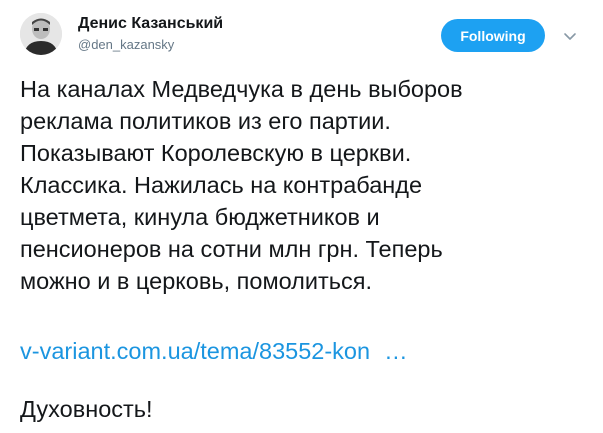 This screenshot has width=603, height=433. I want to click on tweet-text-line: Классика. Нажилась на контрабанде, so click(221, 185).